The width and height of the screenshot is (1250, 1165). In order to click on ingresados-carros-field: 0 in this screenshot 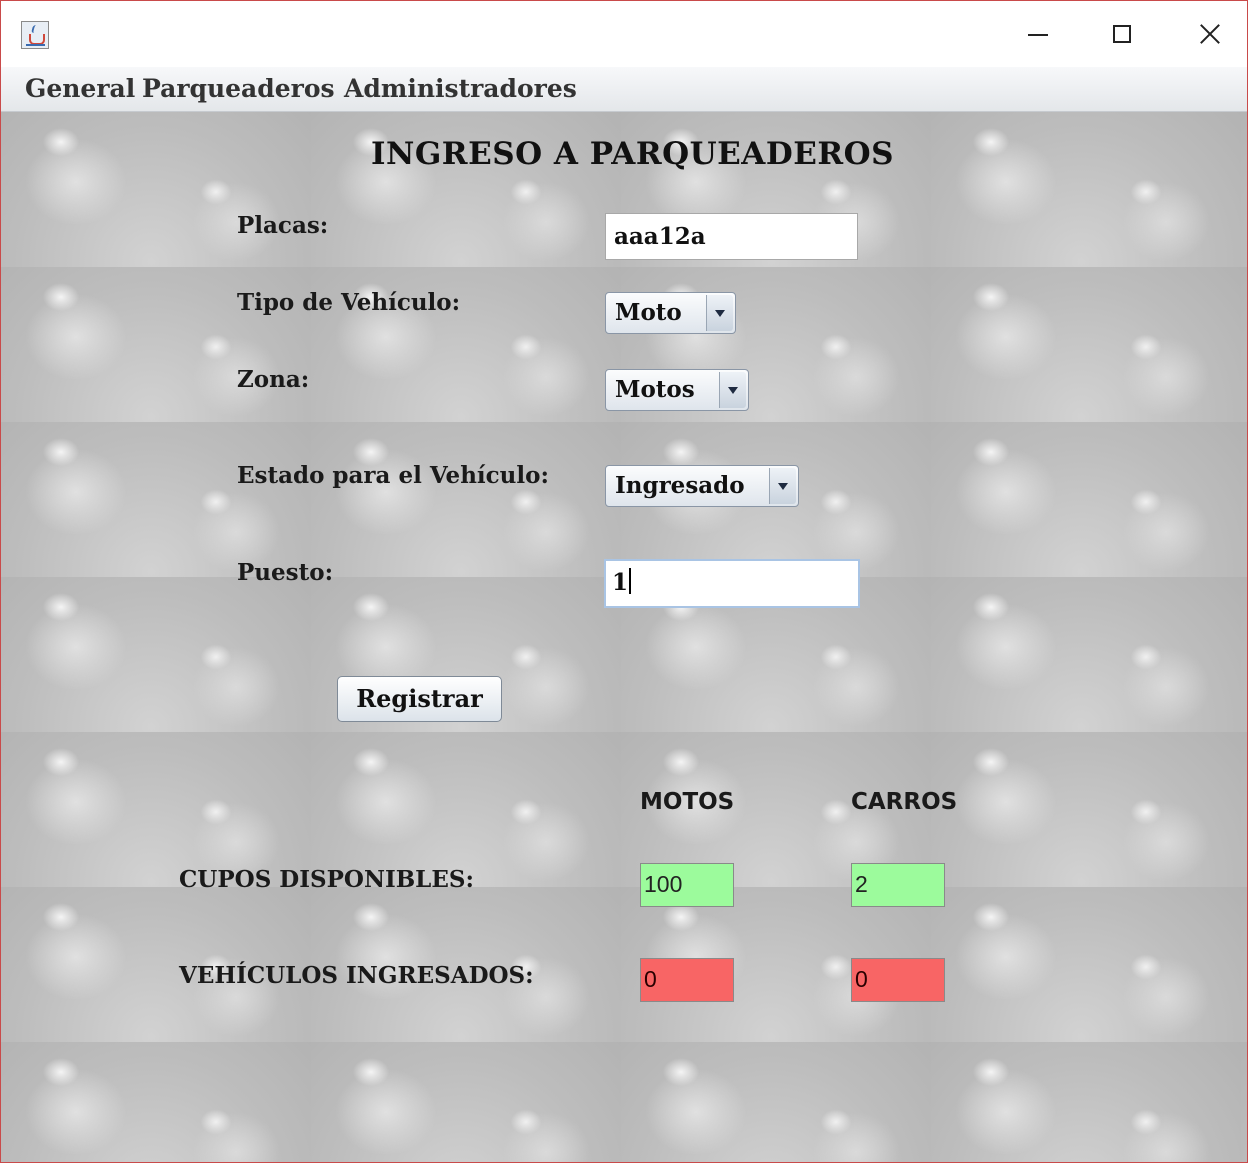, I will do `click(898, 980)`.